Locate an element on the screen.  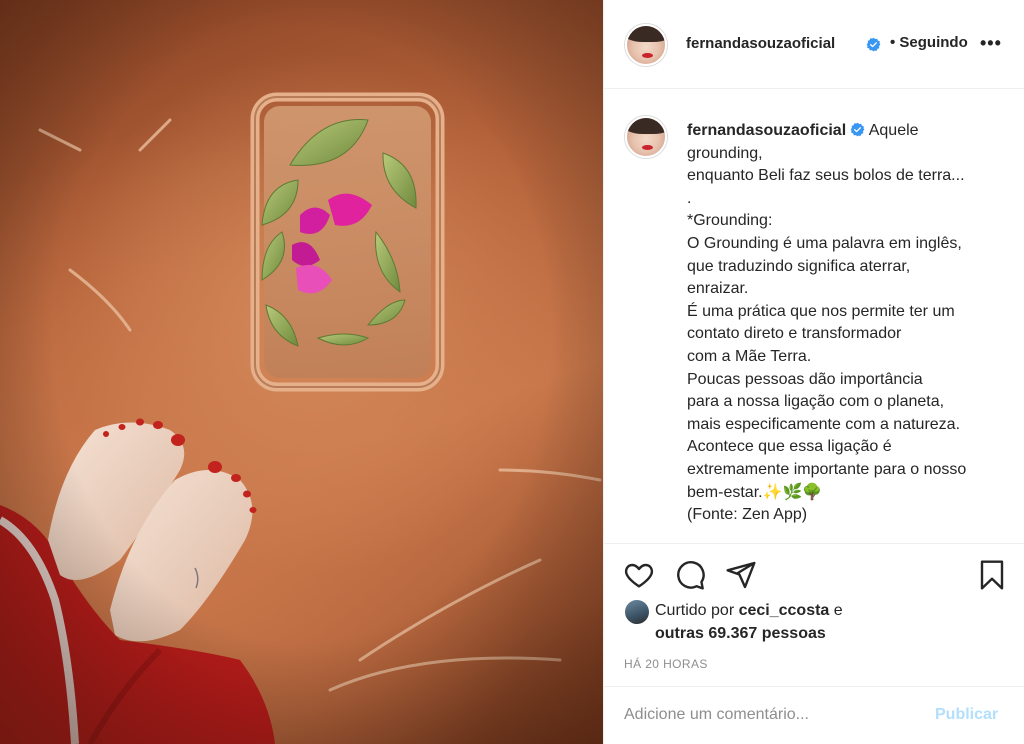
bookmark-icon is located at coordinates (992, 575).